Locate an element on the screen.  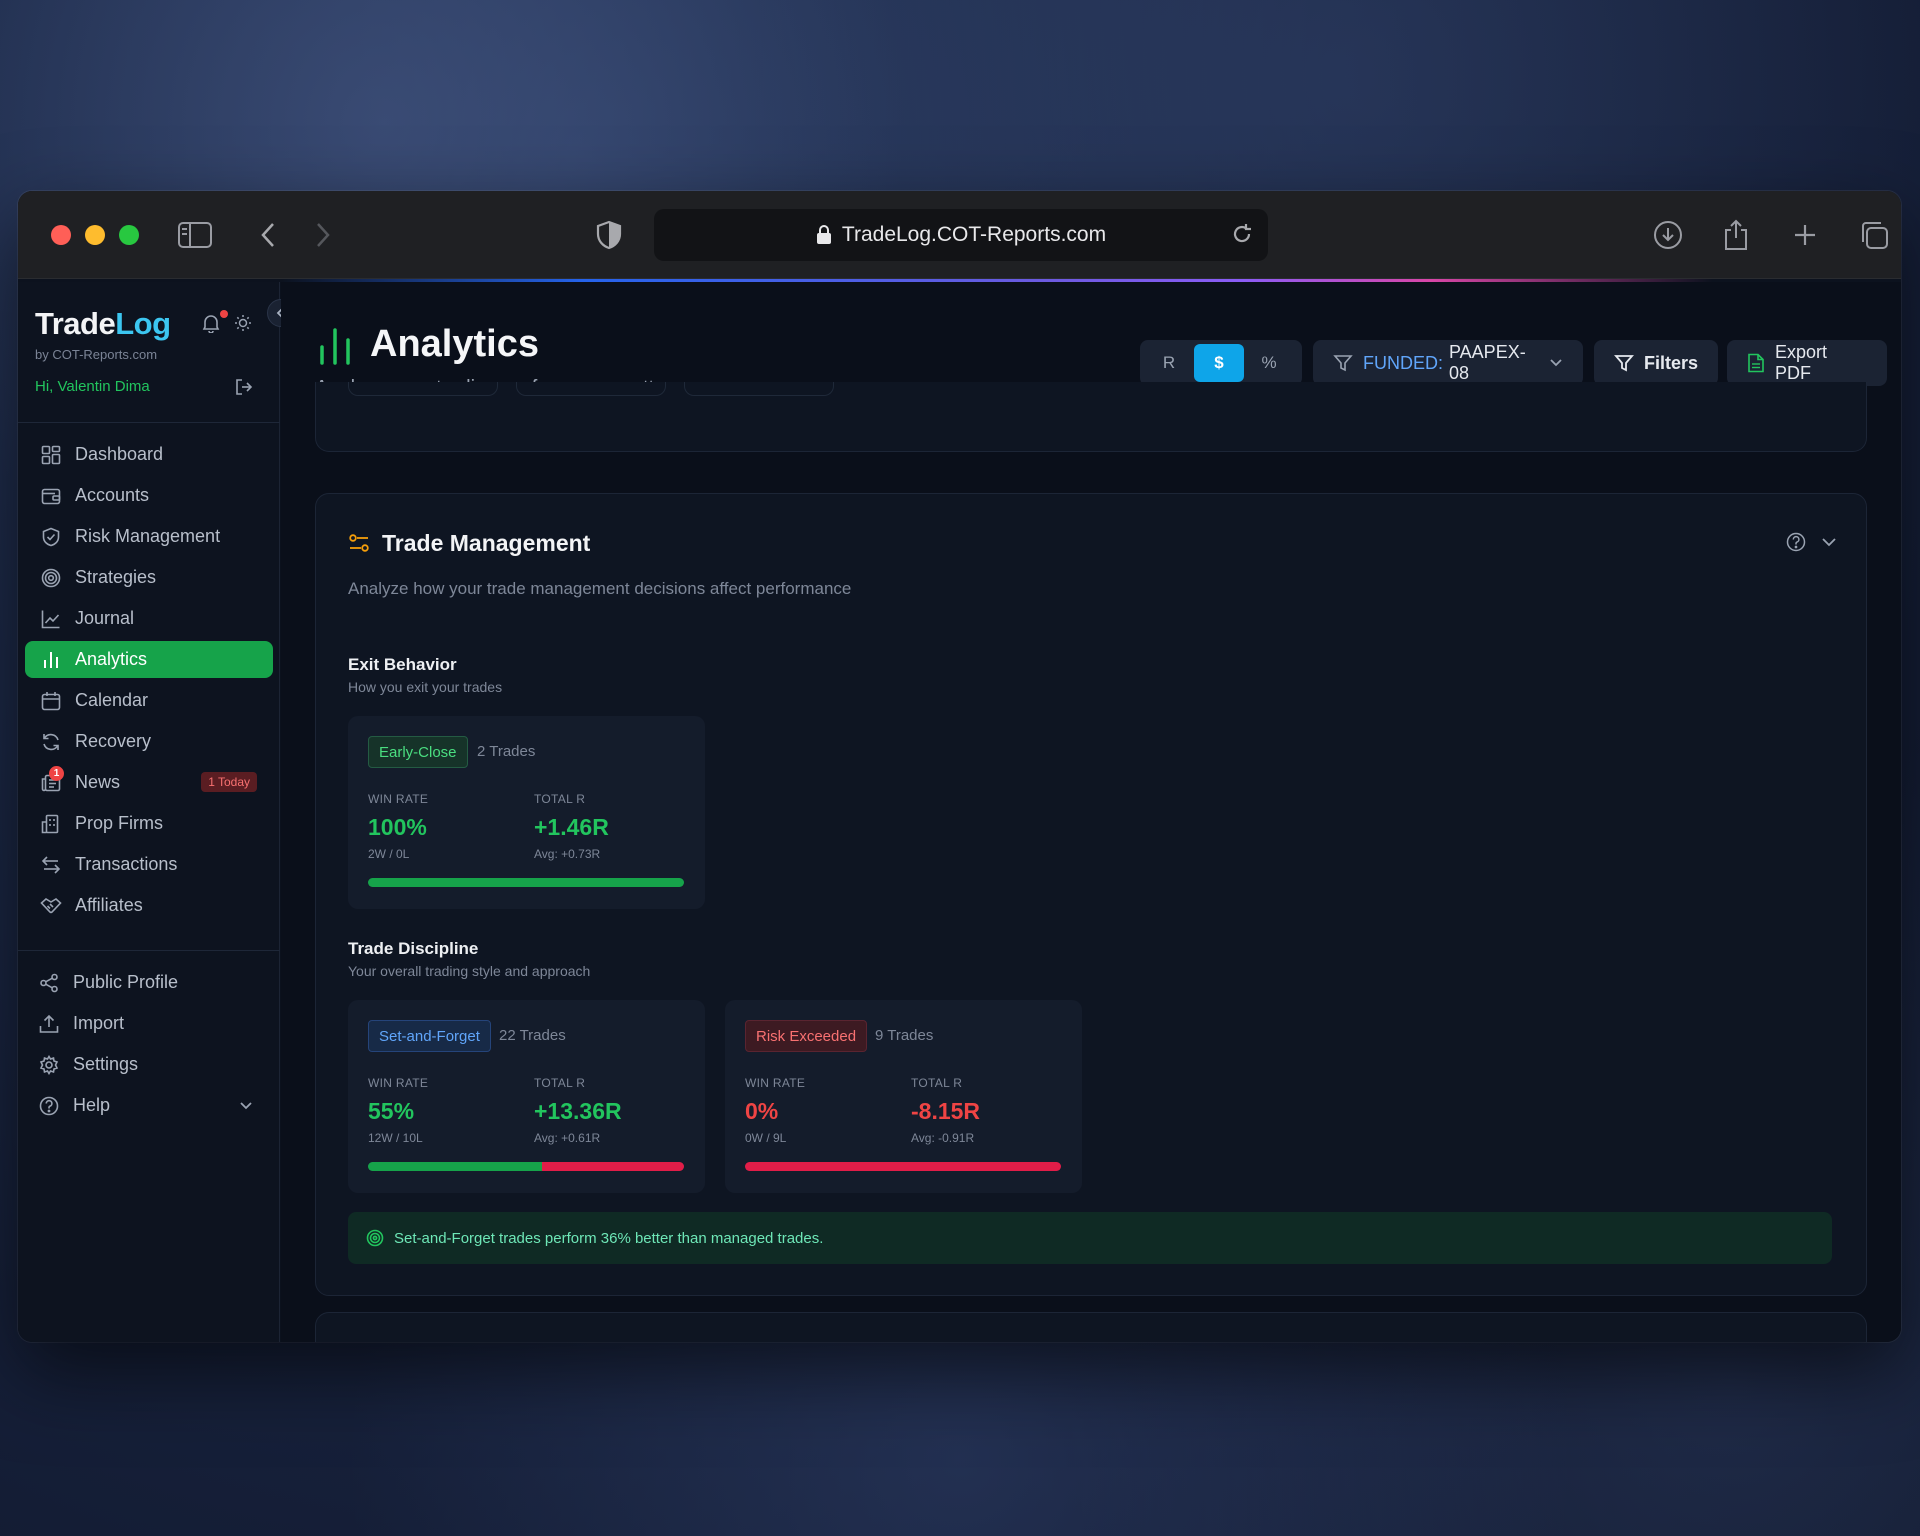
logout-icon is located at coordinates (244, 387).